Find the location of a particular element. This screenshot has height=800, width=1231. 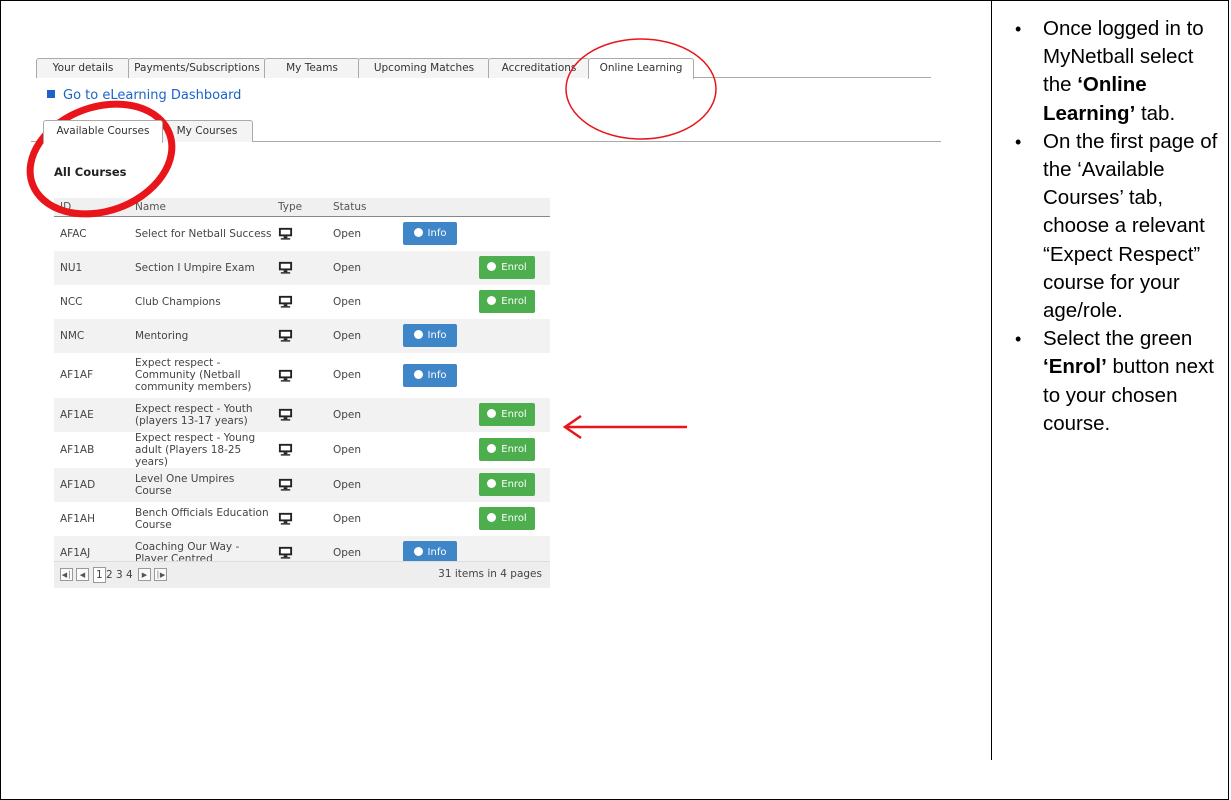

cell-name: Section I Umpire Exam is located at coordinates (200, 267).